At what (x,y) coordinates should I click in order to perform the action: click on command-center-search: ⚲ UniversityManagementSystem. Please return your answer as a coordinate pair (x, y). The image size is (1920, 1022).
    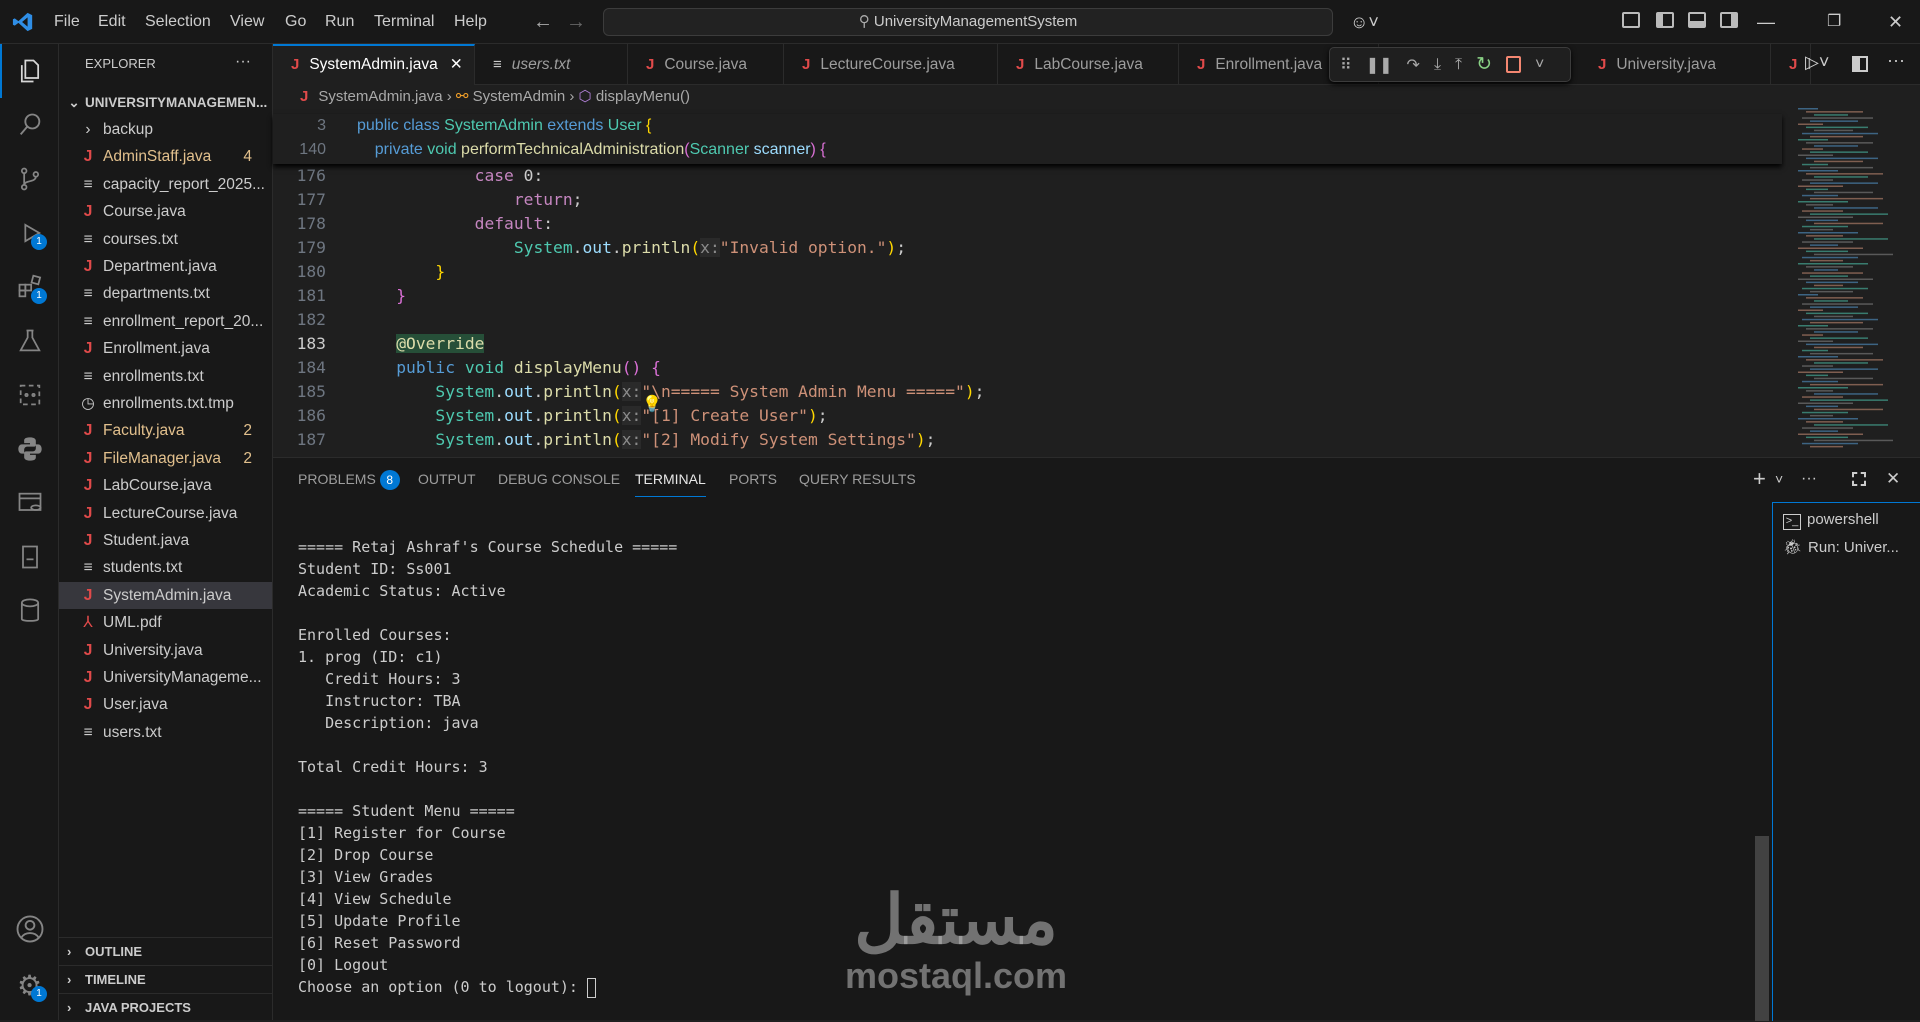
    Looking at the image, I should click on (968, 22).